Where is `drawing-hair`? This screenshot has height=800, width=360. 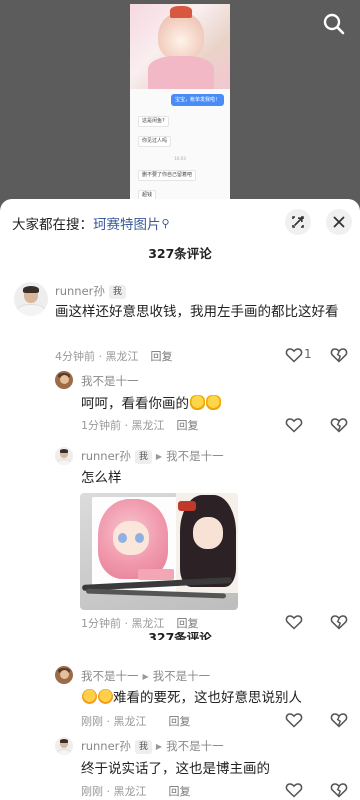 drawing-hair is located at coordinates (181, 36).